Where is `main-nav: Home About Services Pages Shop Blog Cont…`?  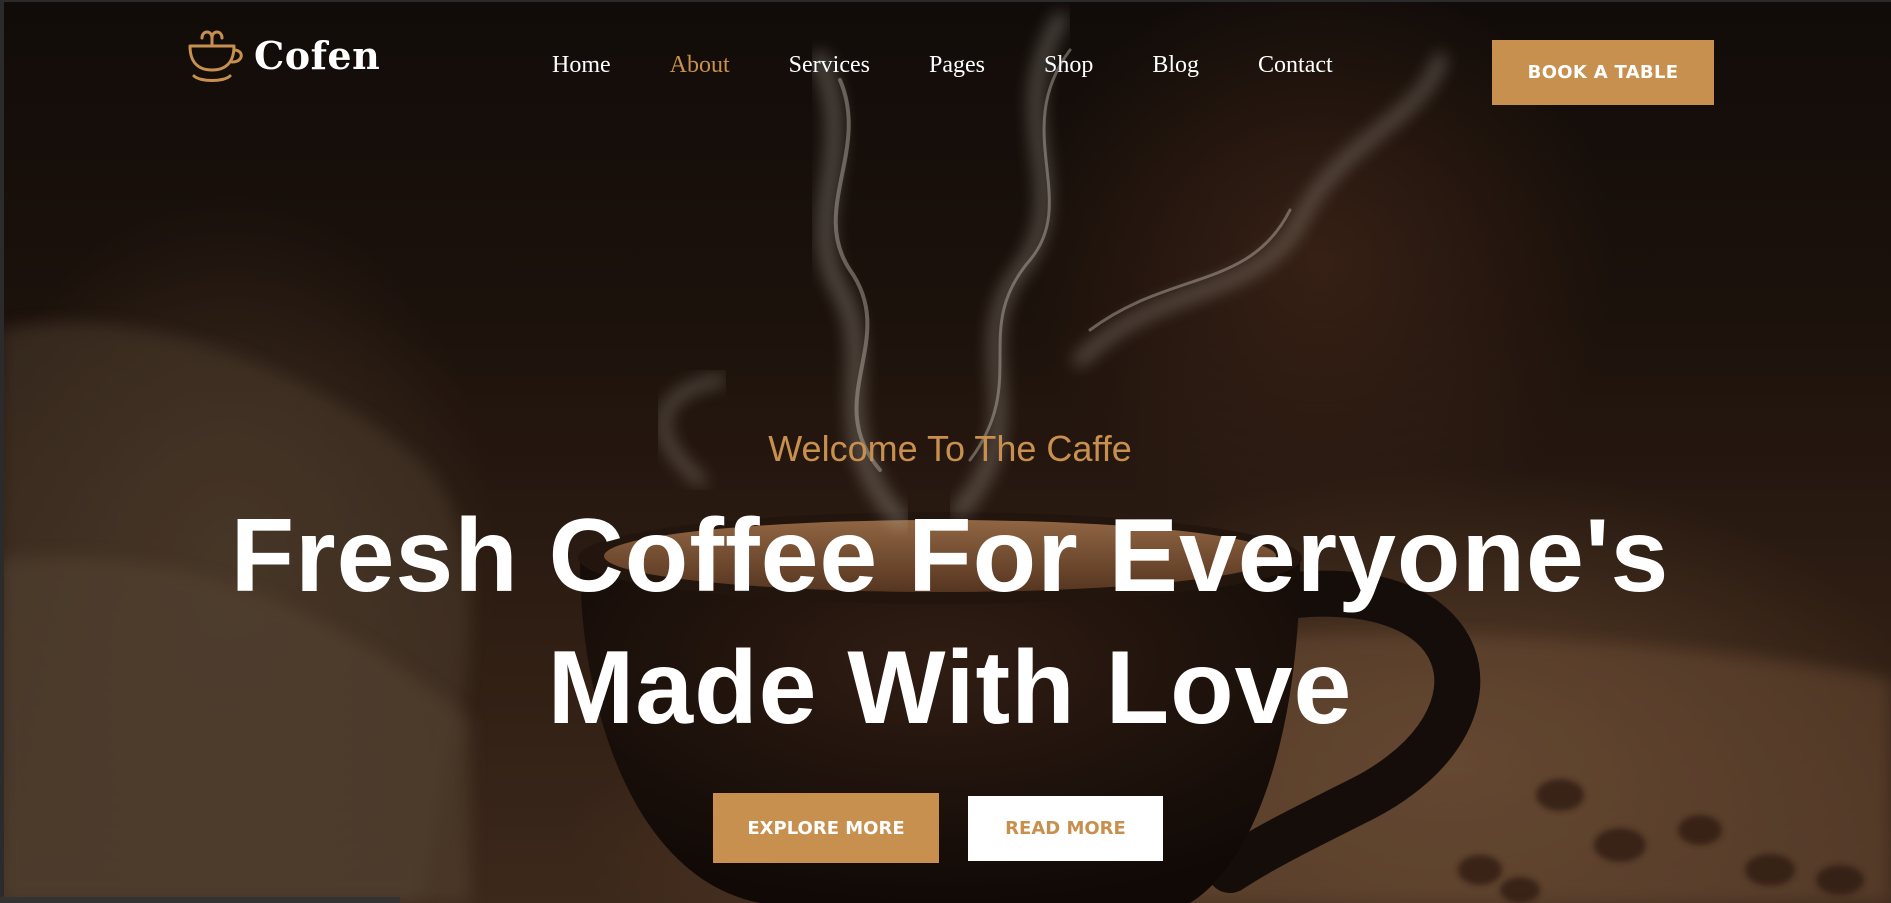 main-nav: Home About Services Pages Shop Blog Cont… is located at coordinates (972, 65).